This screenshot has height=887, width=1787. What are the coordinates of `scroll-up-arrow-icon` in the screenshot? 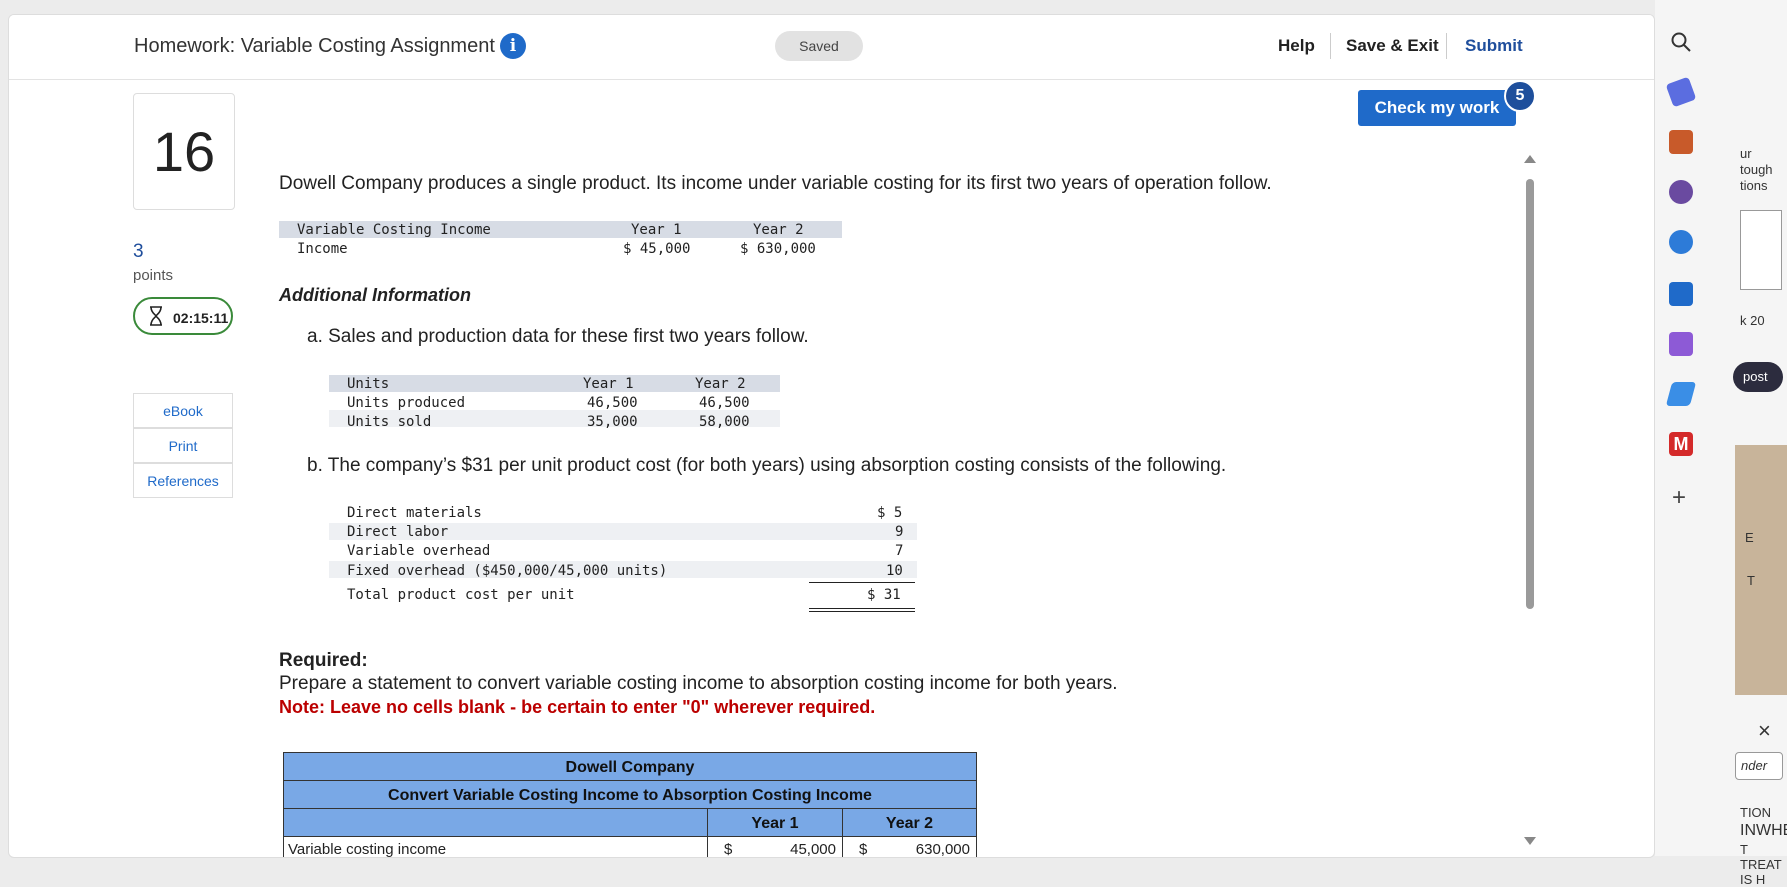 It's located at (1530, 159).